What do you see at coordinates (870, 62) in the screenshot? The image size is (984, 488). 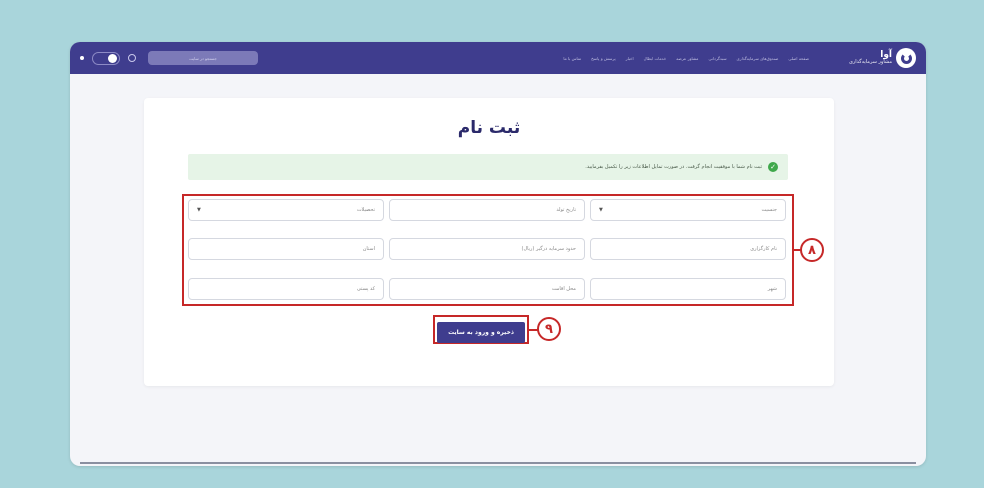 I see `logo-subtitle: مشاور سرمایه‌گذاری` at bounding box center [870, 62].